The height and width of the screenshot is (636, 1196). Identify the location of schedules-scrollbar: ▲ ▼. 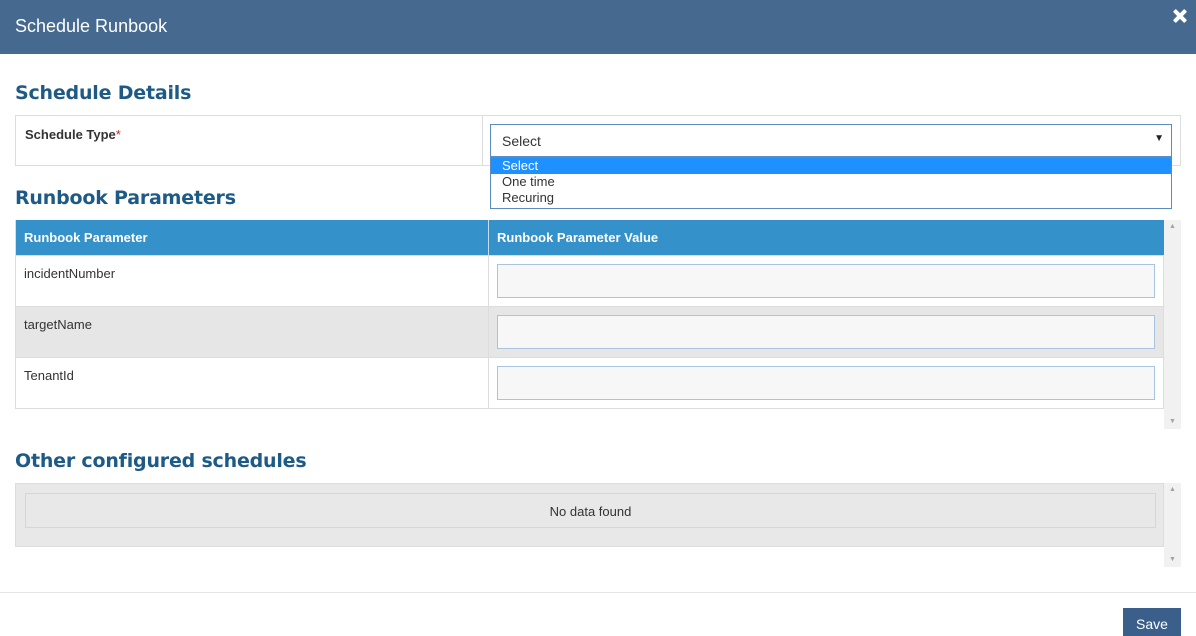
(1172, 525).